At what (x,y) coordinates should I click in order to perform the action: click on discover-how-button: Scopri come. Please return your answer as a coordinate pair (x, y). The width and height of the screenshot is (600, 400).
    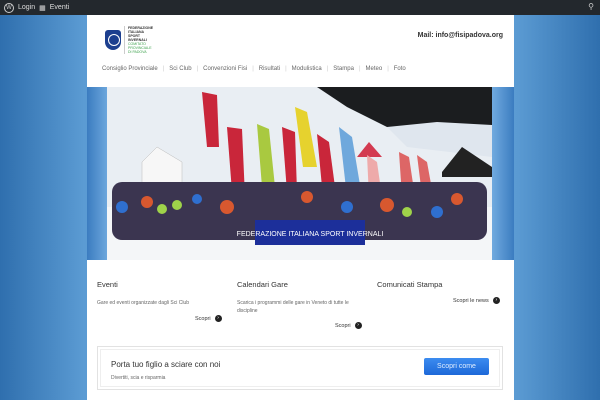
    Looking at the image, I should click on (456, 366).